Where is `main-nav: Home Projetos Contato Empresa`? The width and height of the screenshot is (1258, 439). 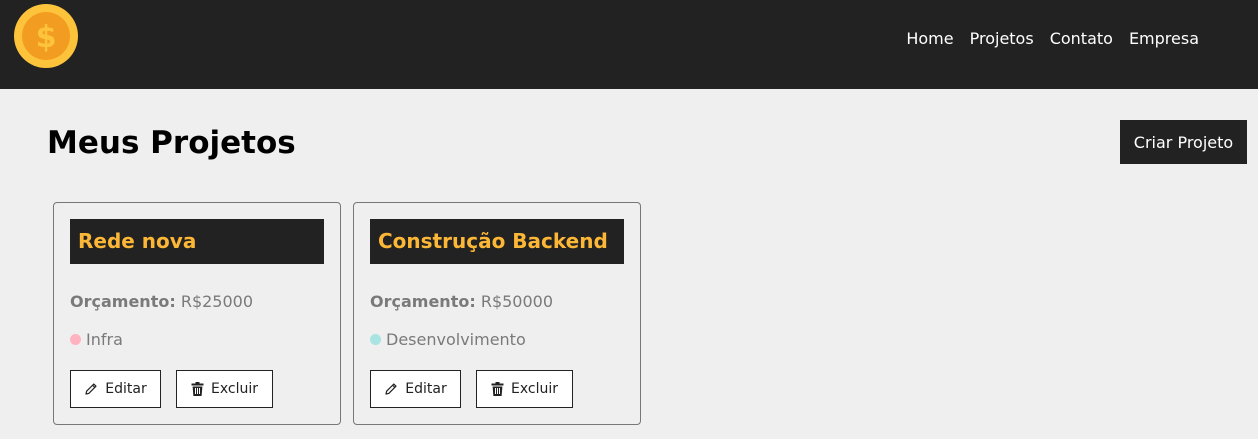 main-nav: Home Projetos Contato Empresa is located at coordinates (1052, 39).